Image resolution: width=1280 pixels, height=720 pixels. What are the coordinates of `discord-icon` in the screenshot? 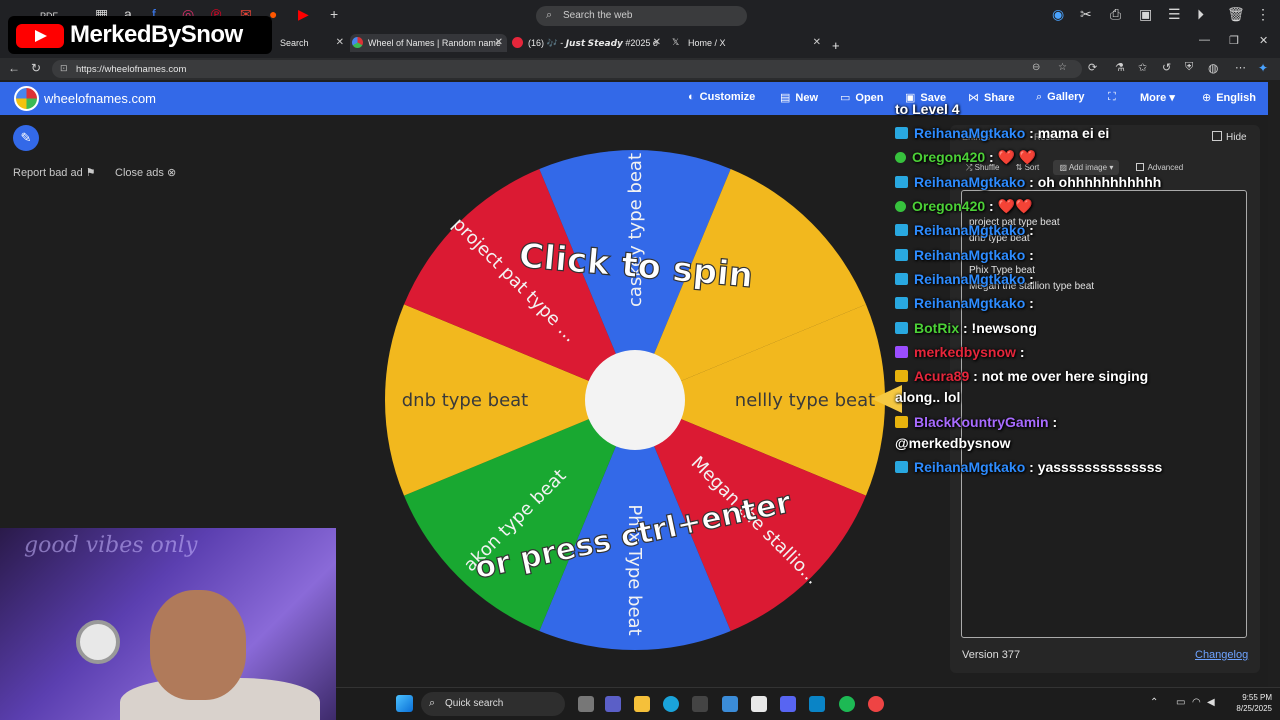 It's located at (788, 704).